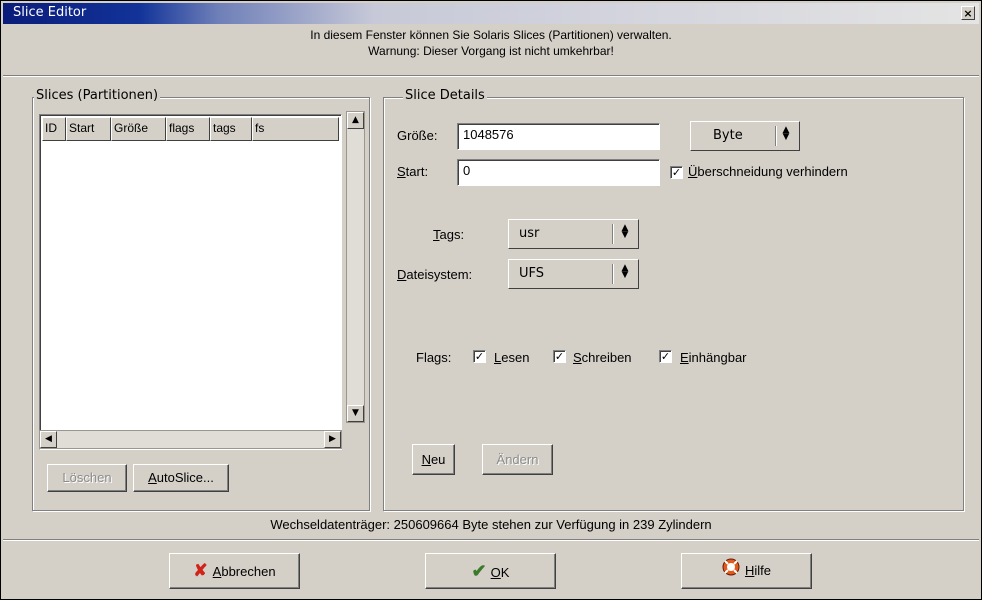 The image size is (984, 602). What do you see at coordinates (445, 95) in the screenshot?
I see `slice-details-frame-label: Slice Details` at bounding box center [445, 95].